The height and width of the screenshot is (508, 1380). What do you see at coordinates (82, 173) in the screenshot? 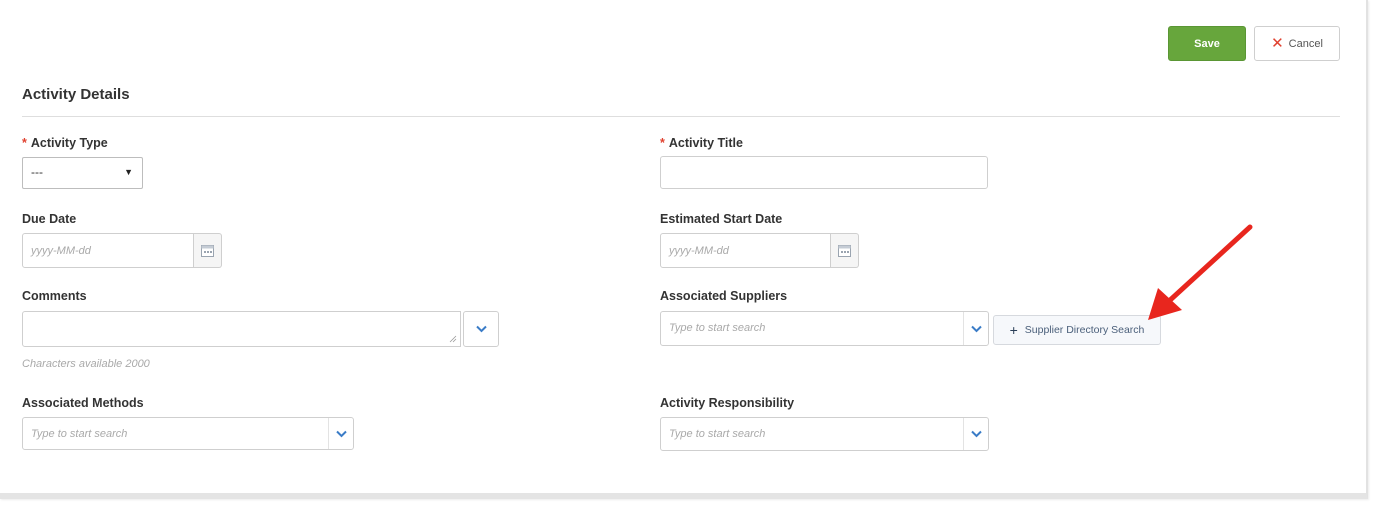
I see `activity-type-select: --- ▼` at bounding box center [82, 173].